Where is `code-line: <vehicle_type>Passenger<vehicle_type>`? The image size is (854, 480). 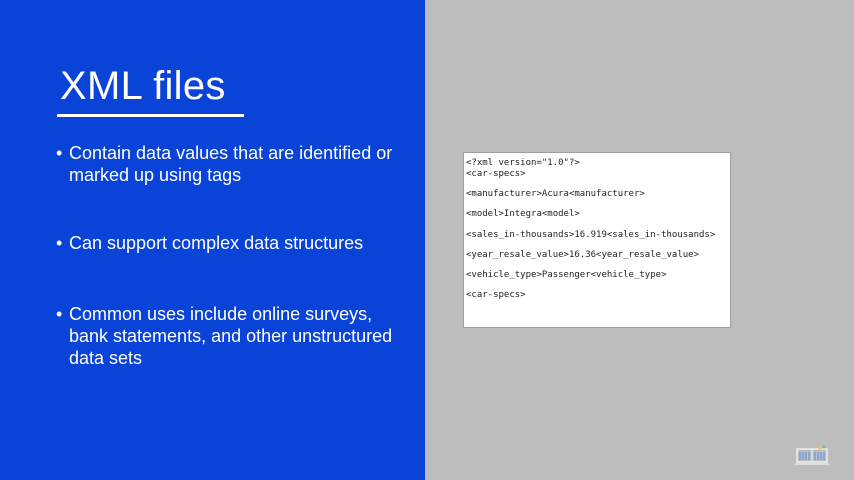 code-line: <vehicle_type>Passenger<vehicle_type> is located at coordinates (566, 275).